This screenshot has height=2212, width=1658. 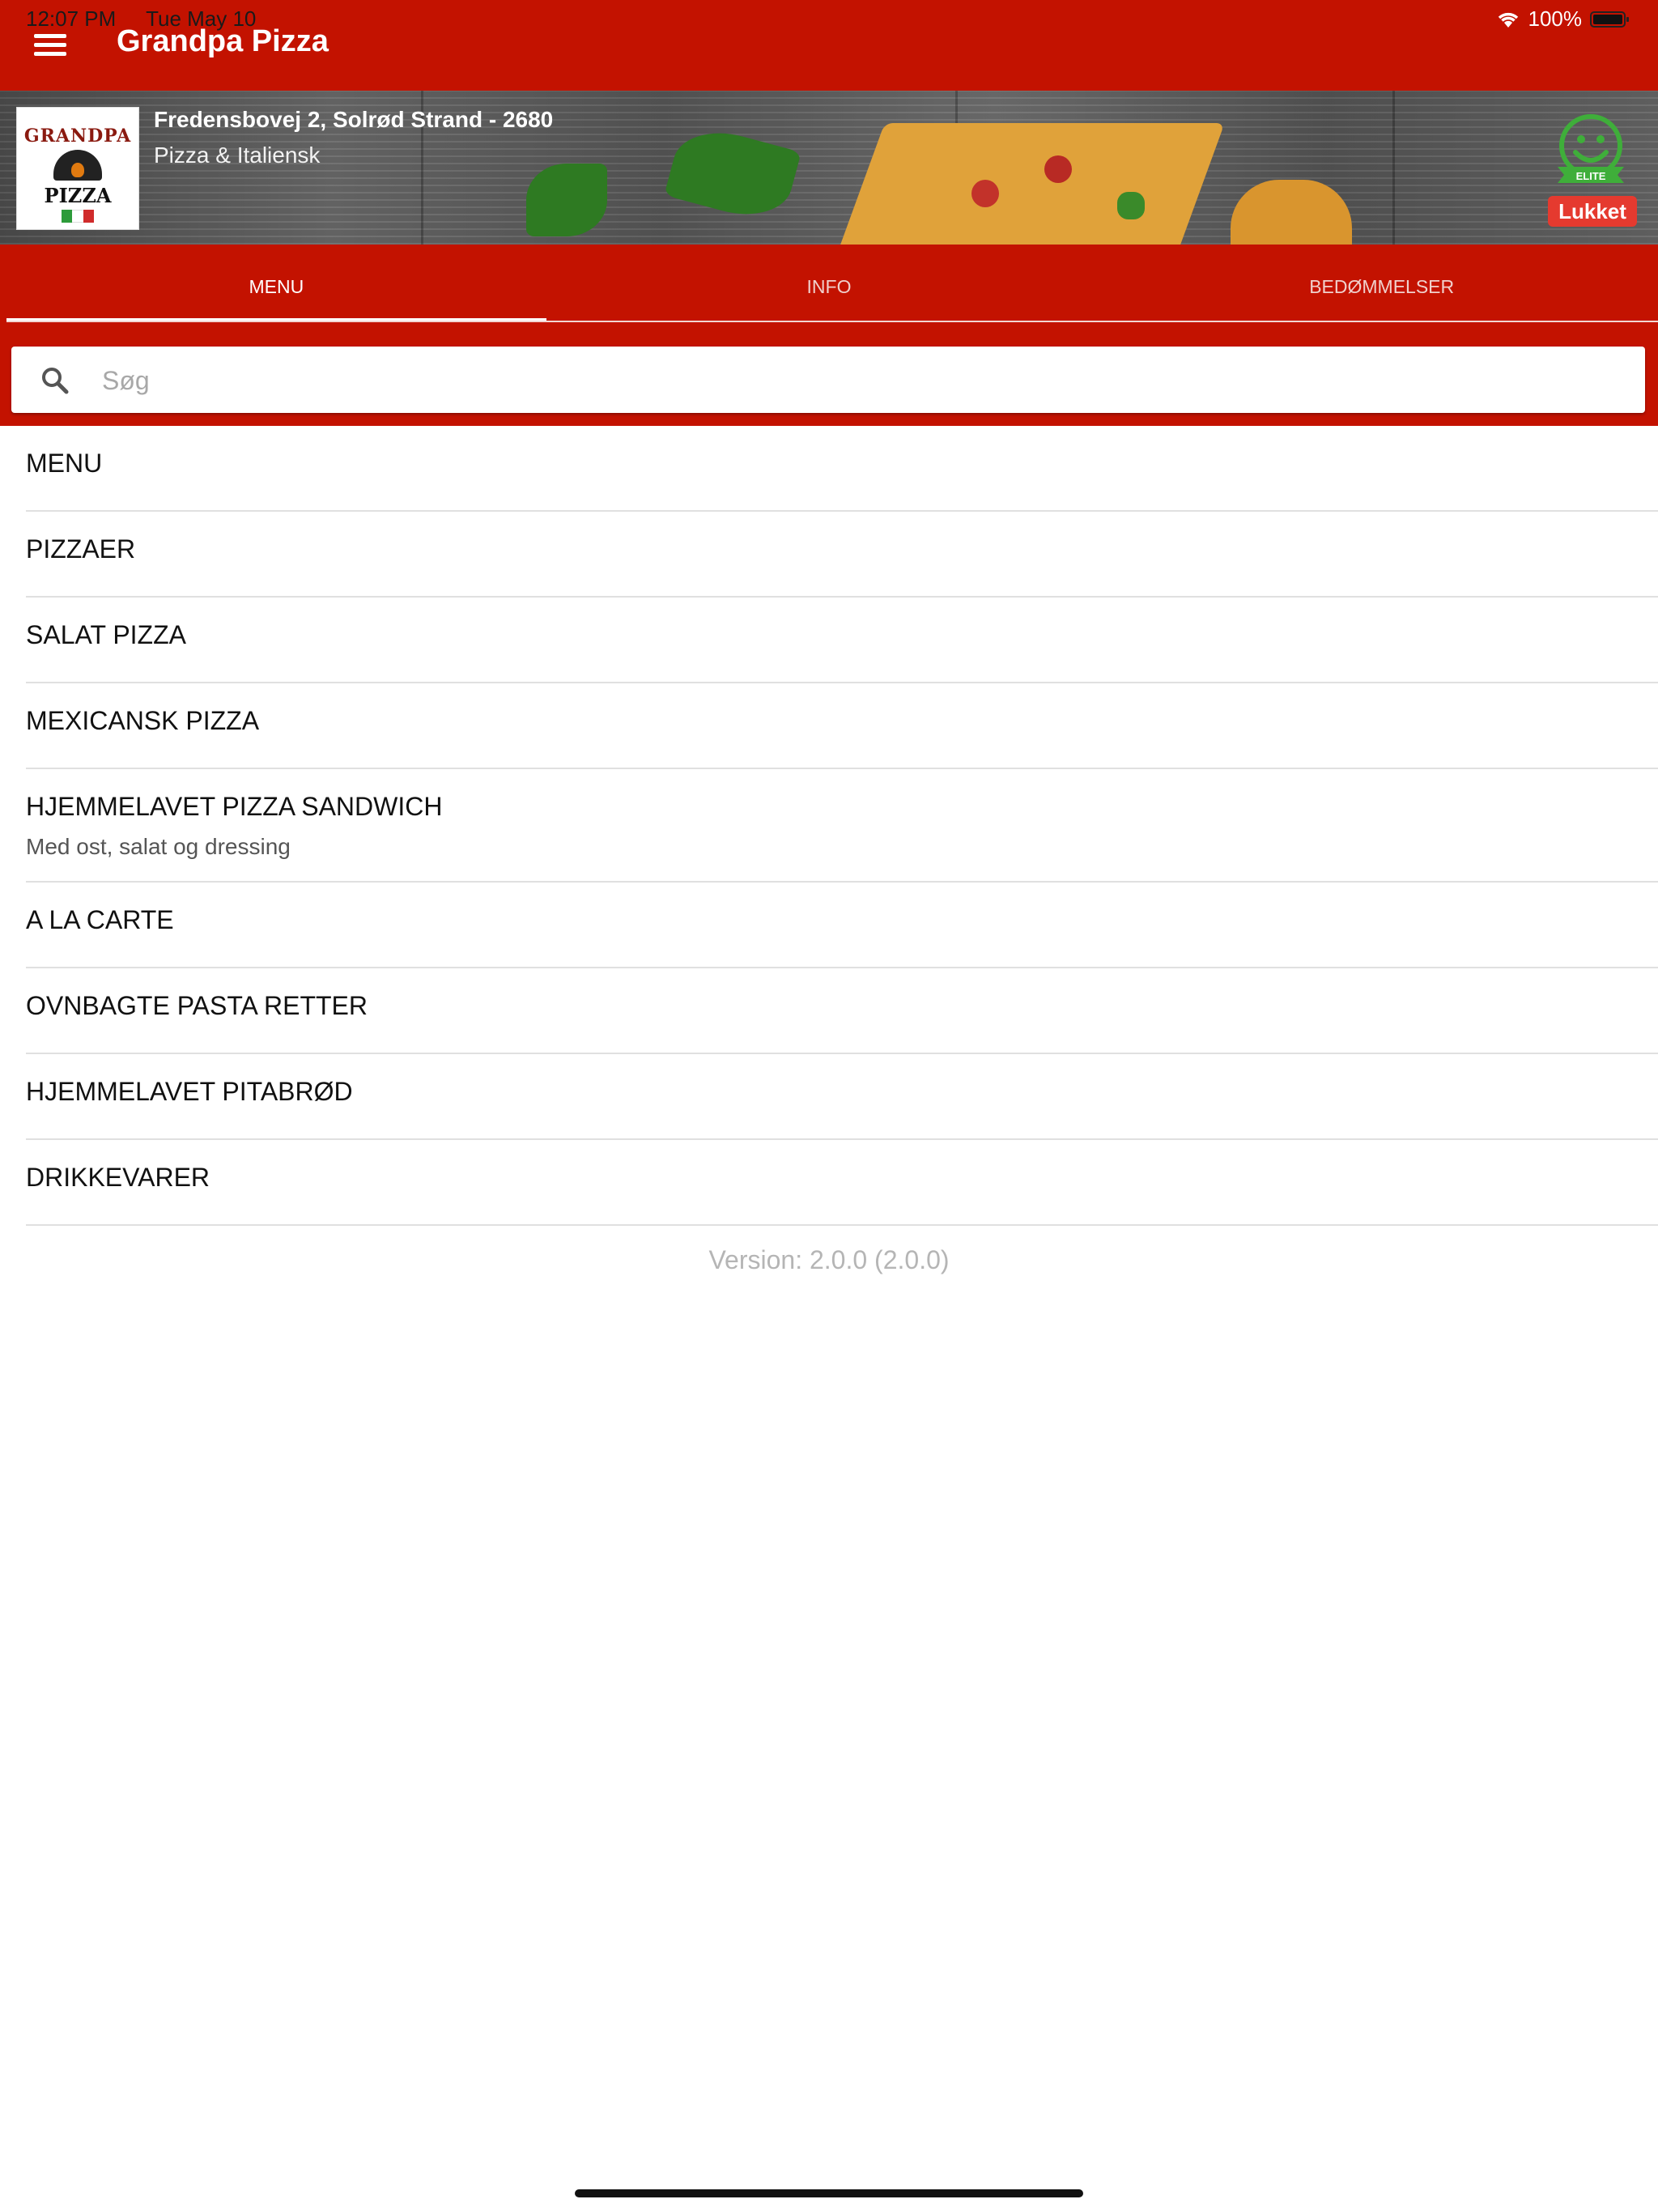 What do you see at coordinates (51, 45) in the screenshot?
I see `hamburger-menu-icon` at bounding box center [51, 45].